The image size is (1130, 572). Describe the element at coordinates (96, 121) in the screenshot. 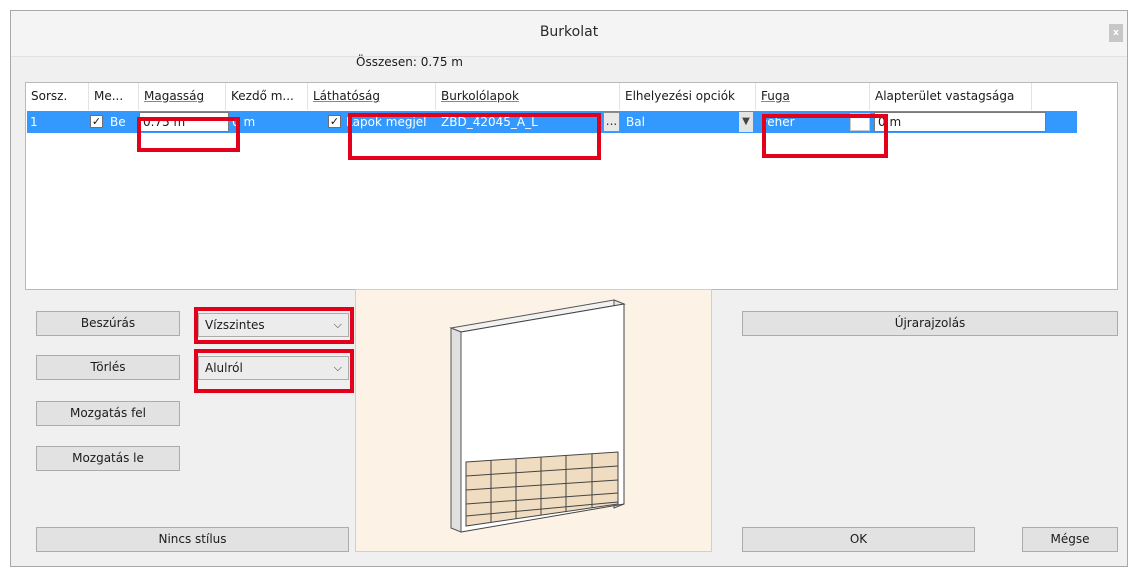

I see `row-me-checkbox: ✓` at that location.